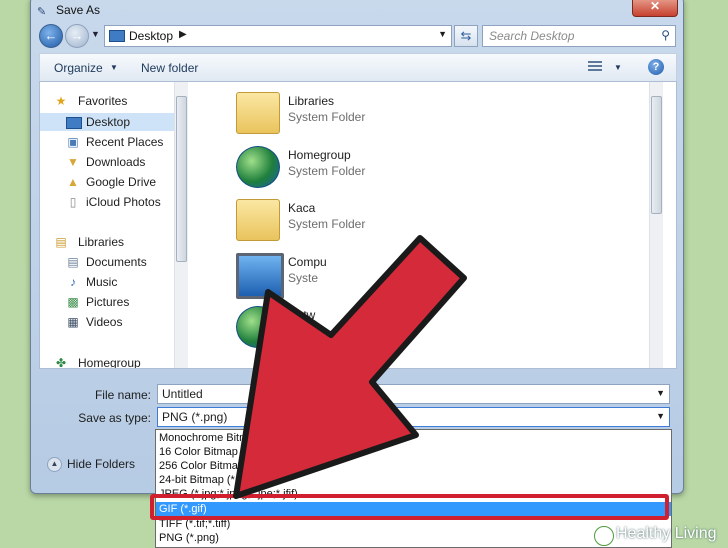 Image resolution: width=728 pixels, height=548 pixels. I want to click on downloads-icon: ▼, so click(73, 162).